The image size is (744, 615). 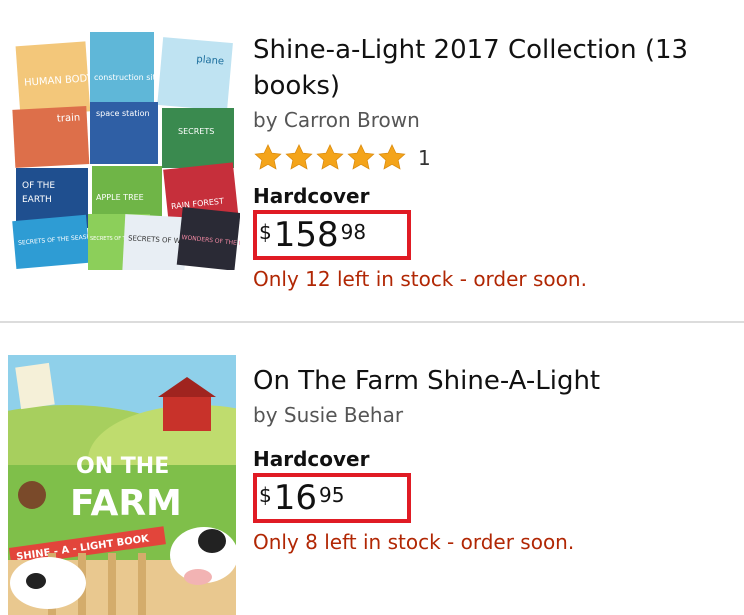 What do you see at coordinates (123, 113) in the screenshot?
I see `cover-label: space station` at bounding box center [123, 113].